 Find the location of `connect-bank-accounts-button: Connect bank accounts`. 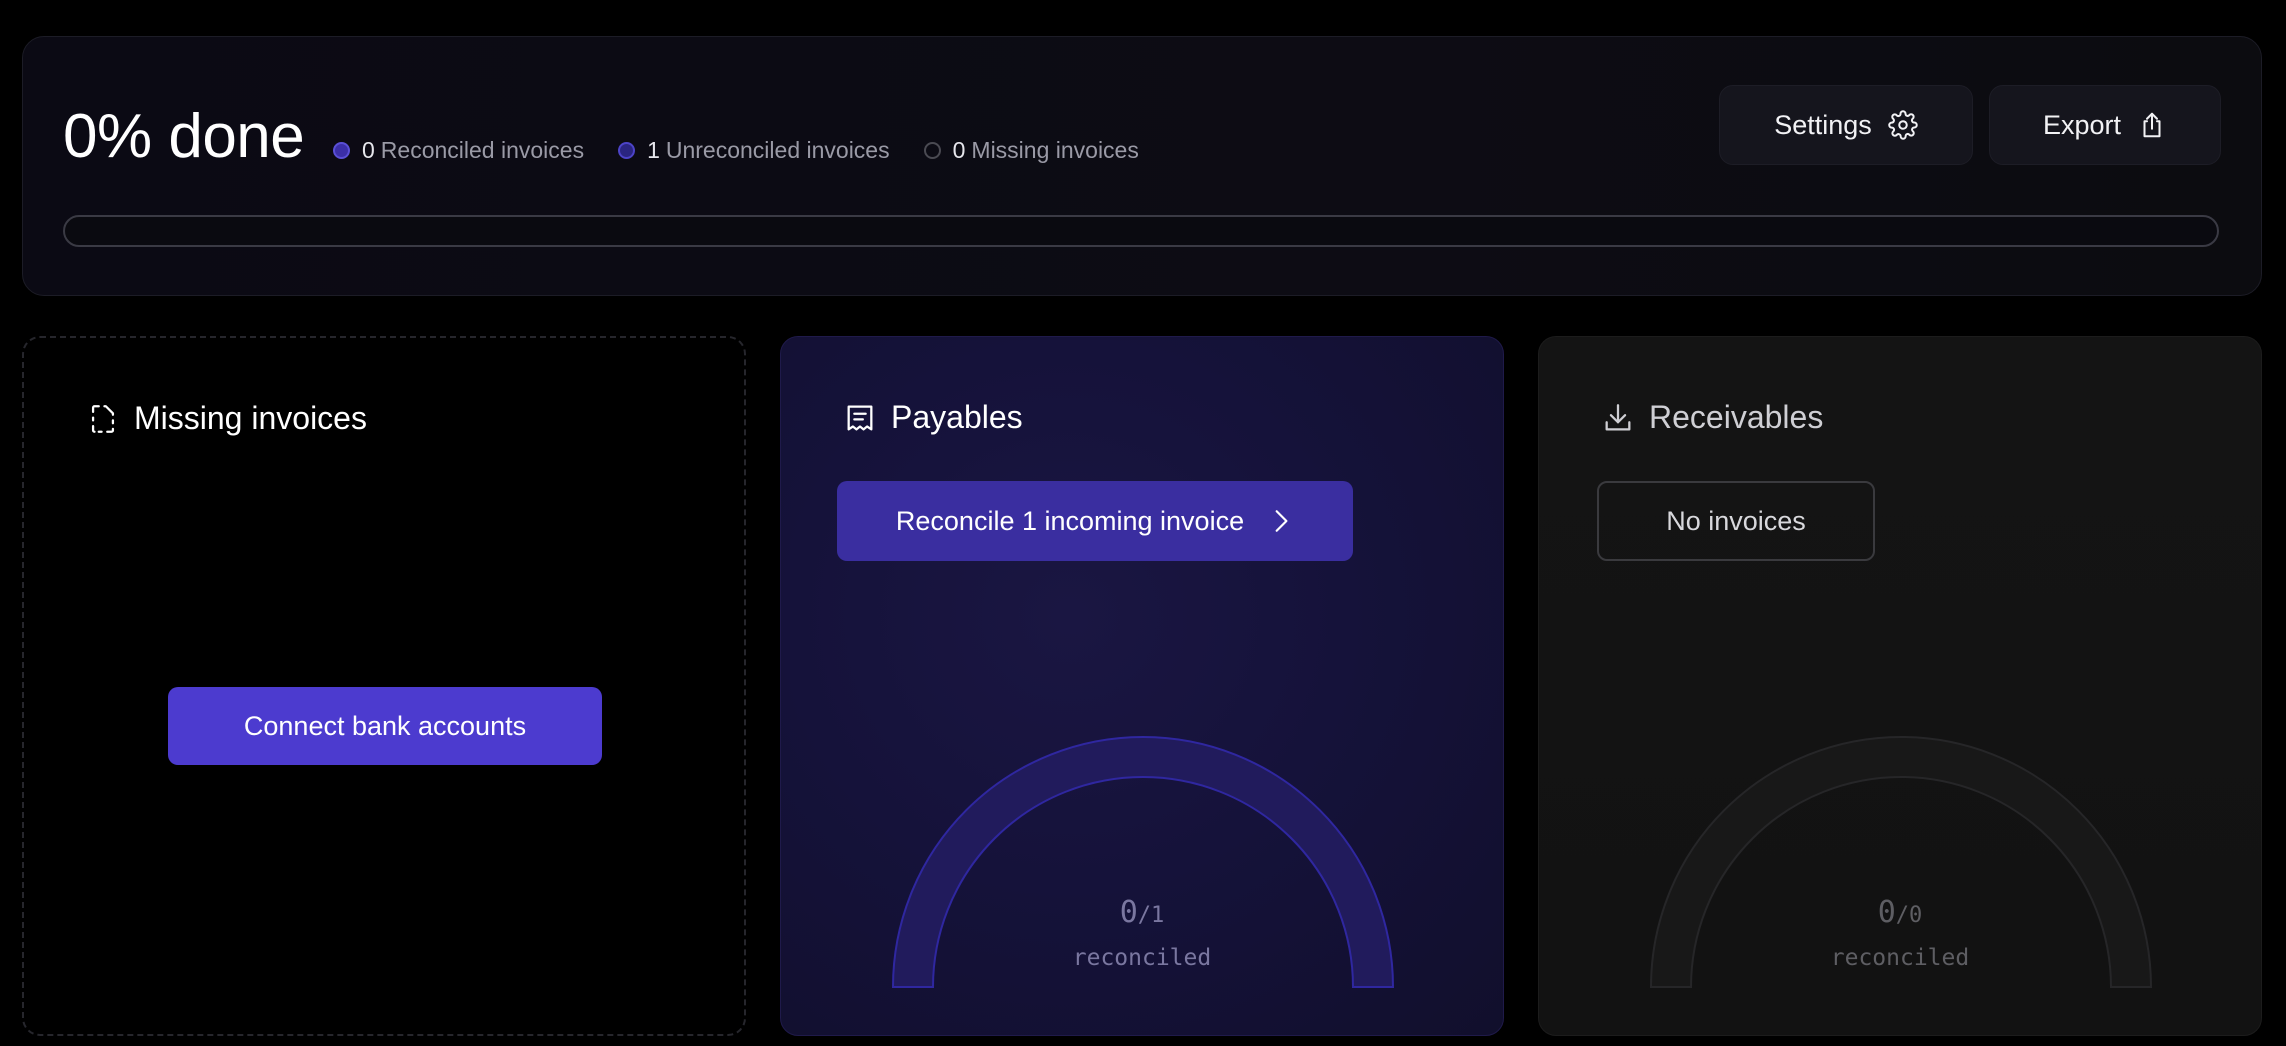

connect-bank-accounts-button: Connect bank accounts is located at coordinates (385, 726).